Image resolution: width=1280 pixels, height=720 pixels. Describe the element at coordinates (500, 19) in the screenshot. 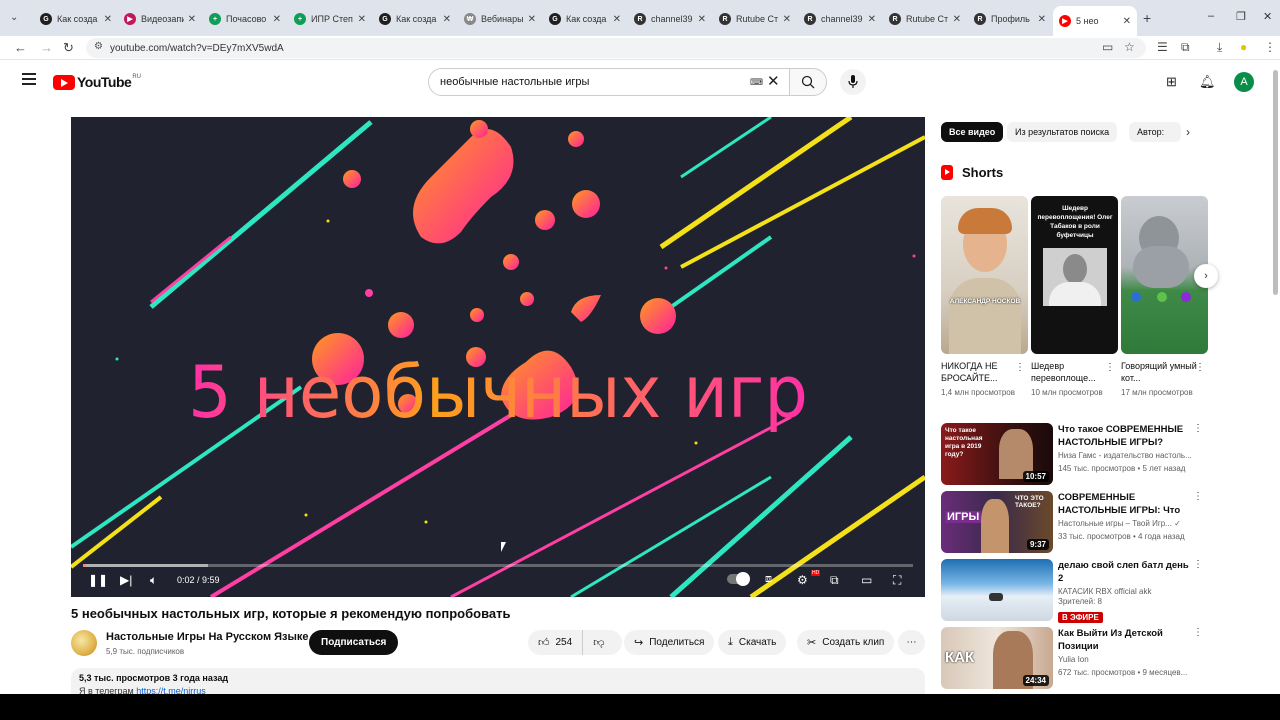

I see `browser-tab: ₩ Вебинары ✕` at that location.